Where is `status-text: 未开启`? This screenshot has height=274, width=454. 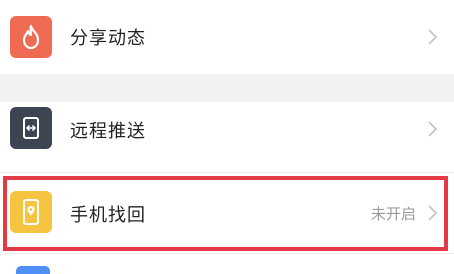
status-text: 未开启 is located at coordinates (393, 214).